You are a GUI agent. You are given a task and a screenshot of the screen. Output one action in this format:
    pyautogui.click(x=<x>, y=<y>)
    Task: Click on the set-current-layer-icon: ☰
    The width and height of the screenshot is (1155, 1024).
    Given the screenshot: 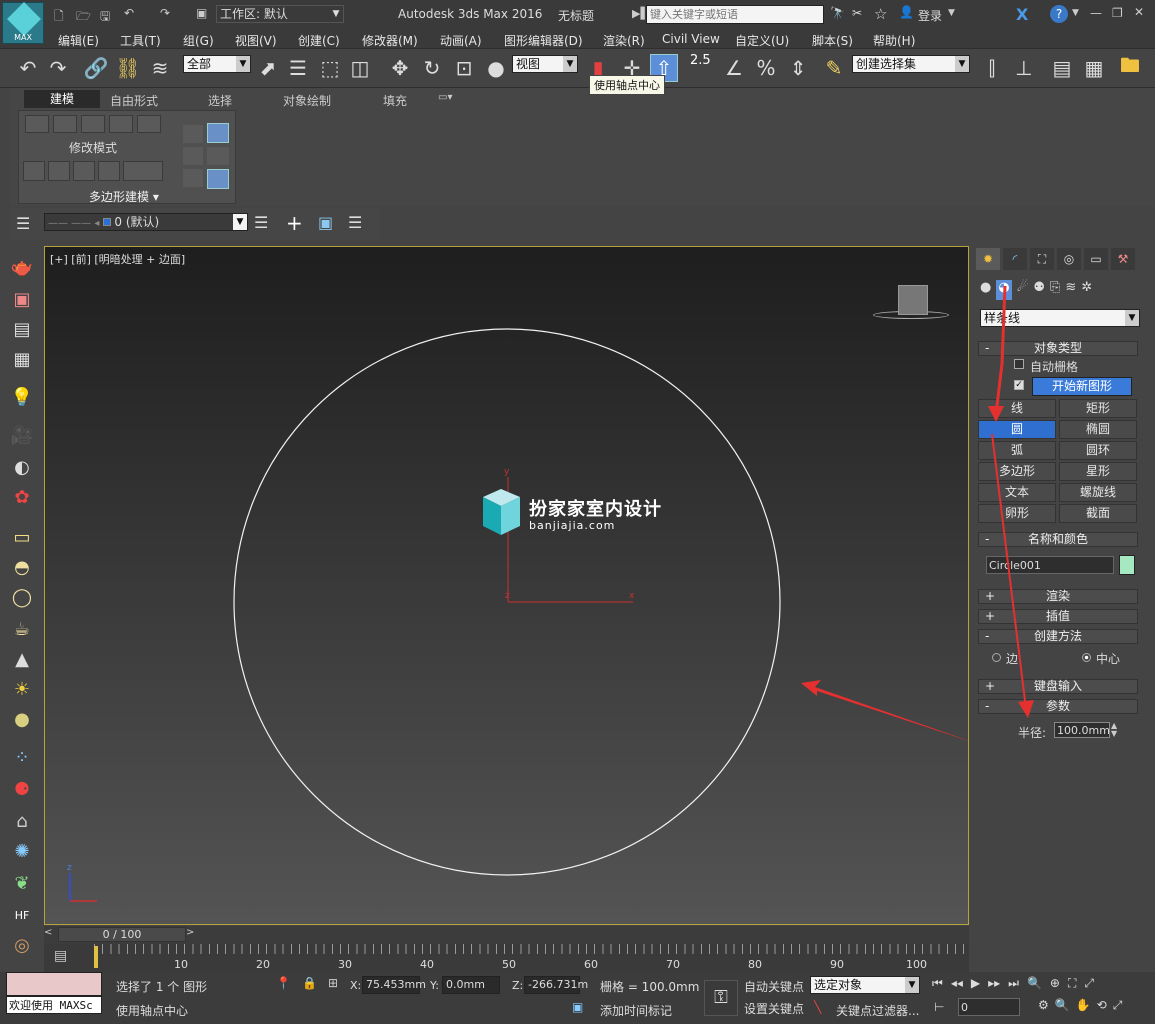 What is the action you would take?
    pyautogui.click(x=355, y=222)
    